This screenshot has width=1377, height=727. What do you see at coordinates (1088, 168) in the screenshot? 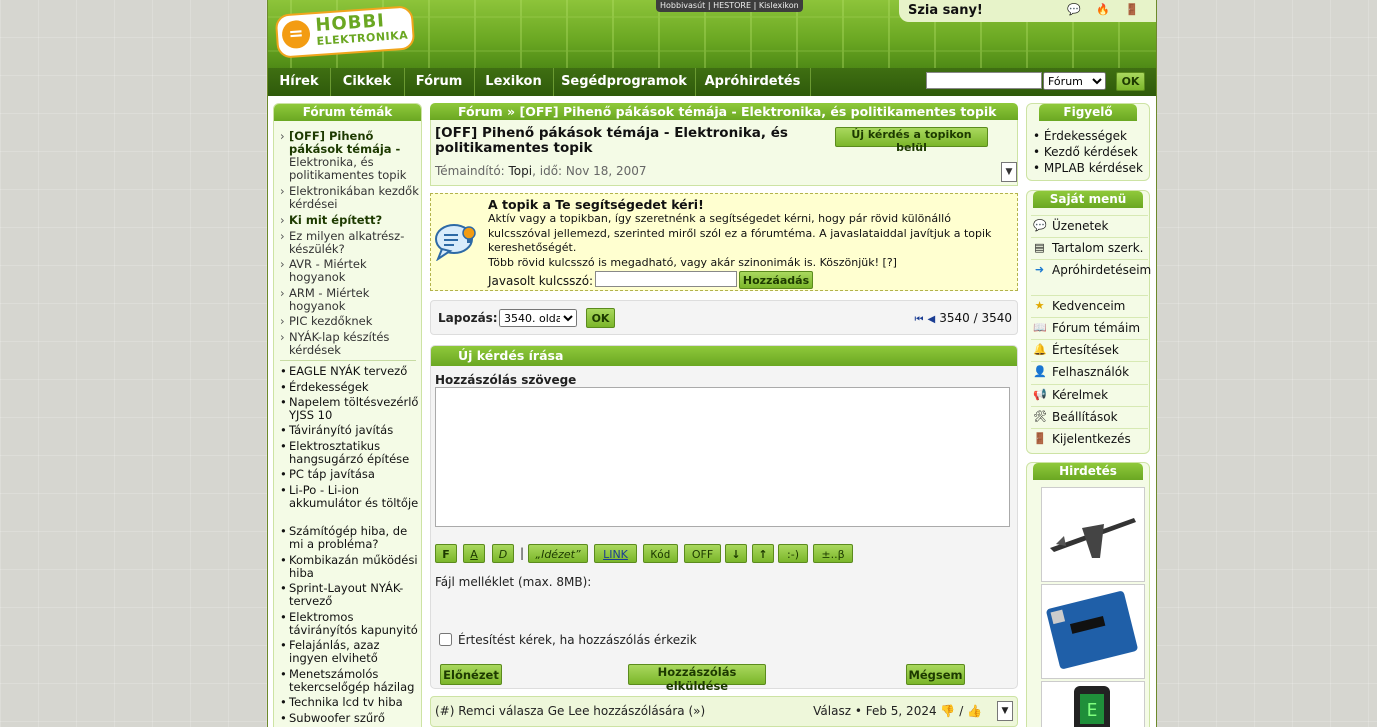
I see `watch-item: • MPLAB kérdések` at bounding box center [1088, 168].